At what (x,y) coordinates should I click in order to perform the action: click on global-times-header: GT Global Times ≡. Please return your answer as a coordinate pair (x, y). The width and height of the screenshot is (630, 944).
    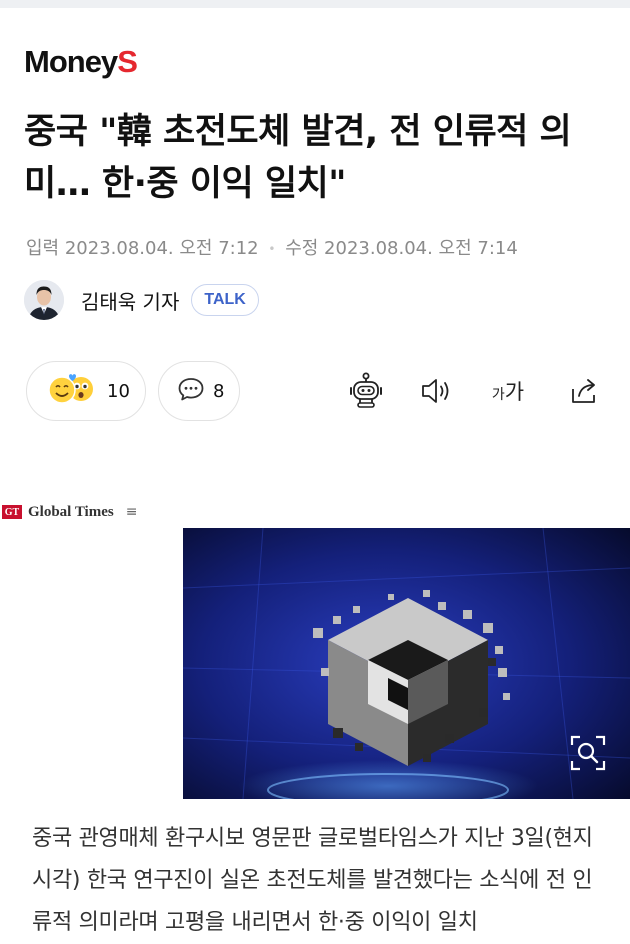
    Looking at the image, I should click on (69, 512).